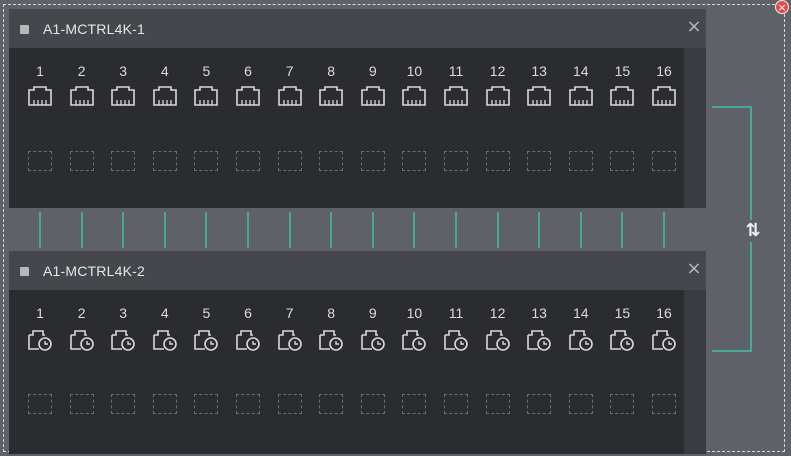 This screenshot has width=791, height=456. I want to click on device-panel-header: A1-MCTRL4K-2 ×, so click(357, 270).